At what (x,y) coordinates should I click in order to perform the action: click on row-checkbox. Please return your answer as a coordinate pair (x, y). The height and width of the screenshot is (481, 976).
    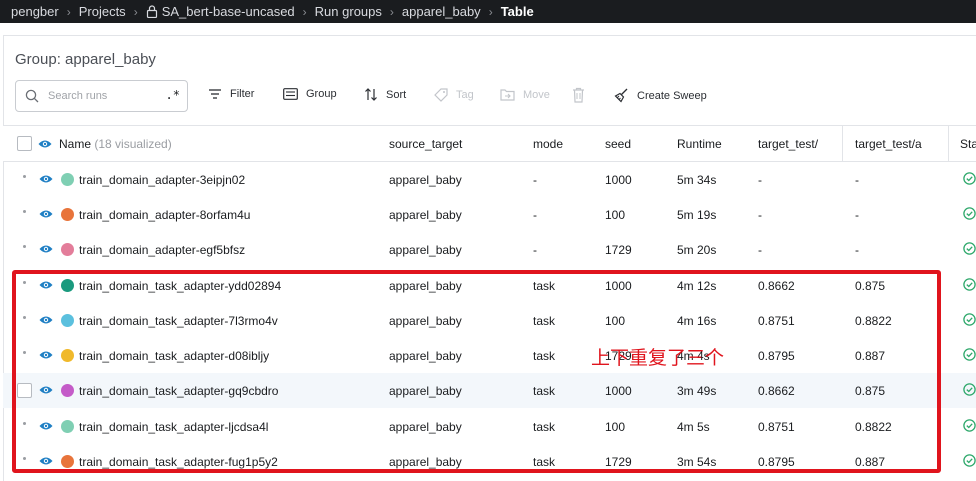
    Looking at the image, I should click on (24, 390).